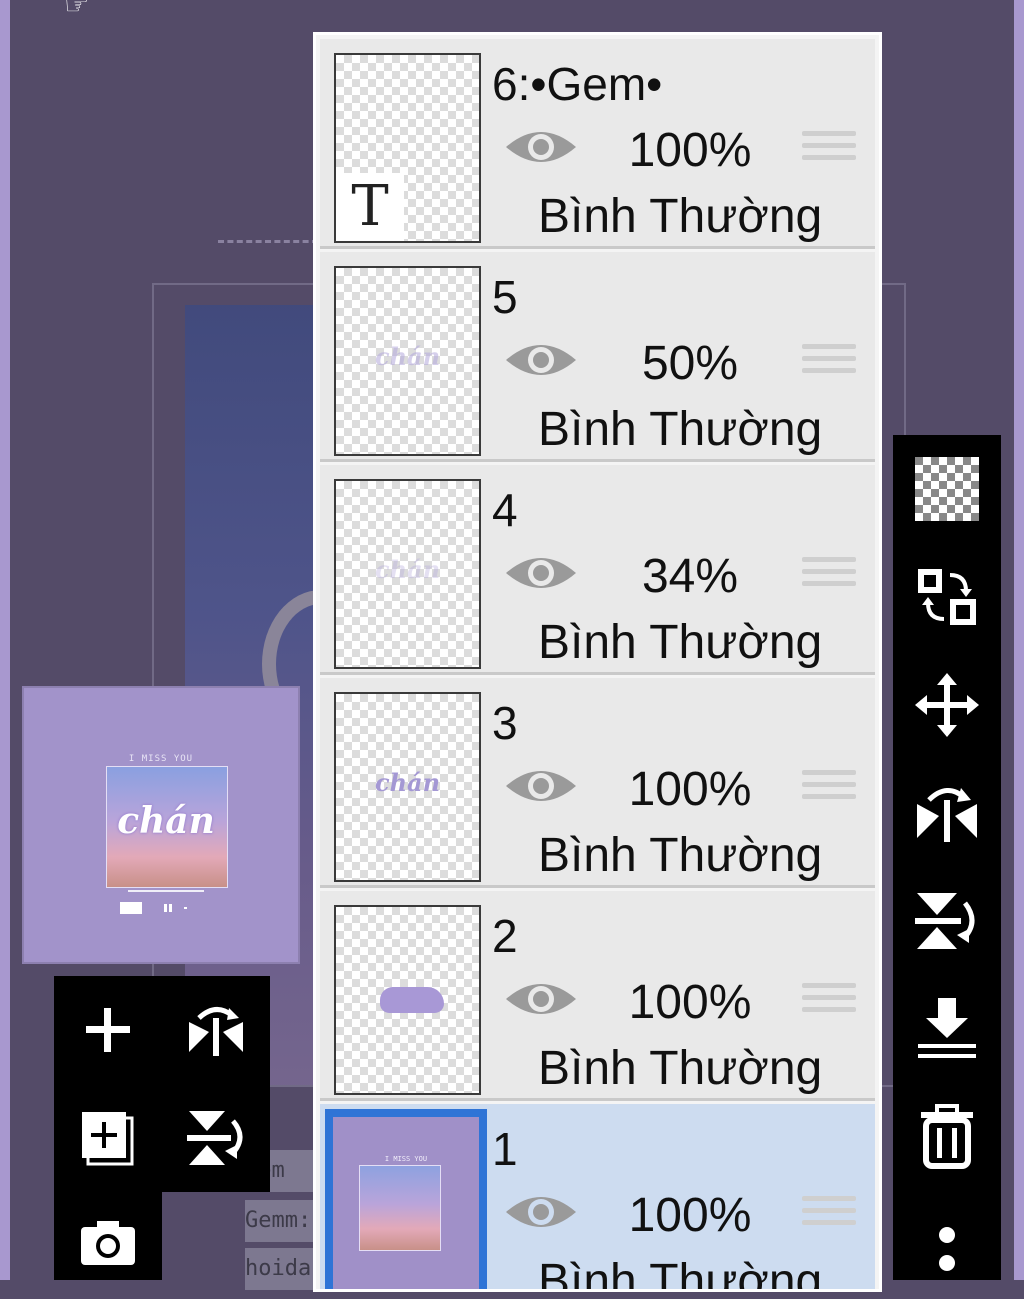  I want to click on layer-row: 2 100% Bình Thường, so click(597, 996).